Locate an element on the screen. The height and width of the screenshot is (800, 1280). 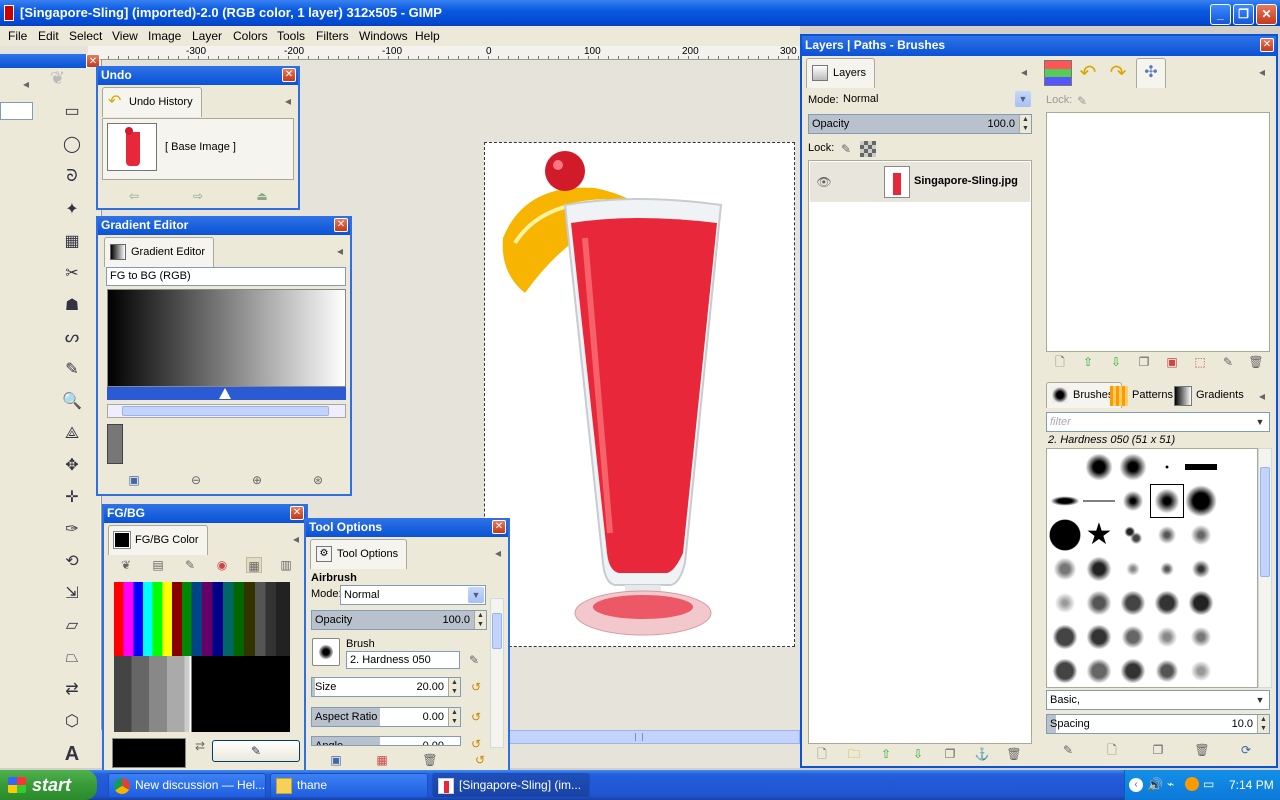
delete-layer-icon: 🗑 is located at coordinates (1014, 754).